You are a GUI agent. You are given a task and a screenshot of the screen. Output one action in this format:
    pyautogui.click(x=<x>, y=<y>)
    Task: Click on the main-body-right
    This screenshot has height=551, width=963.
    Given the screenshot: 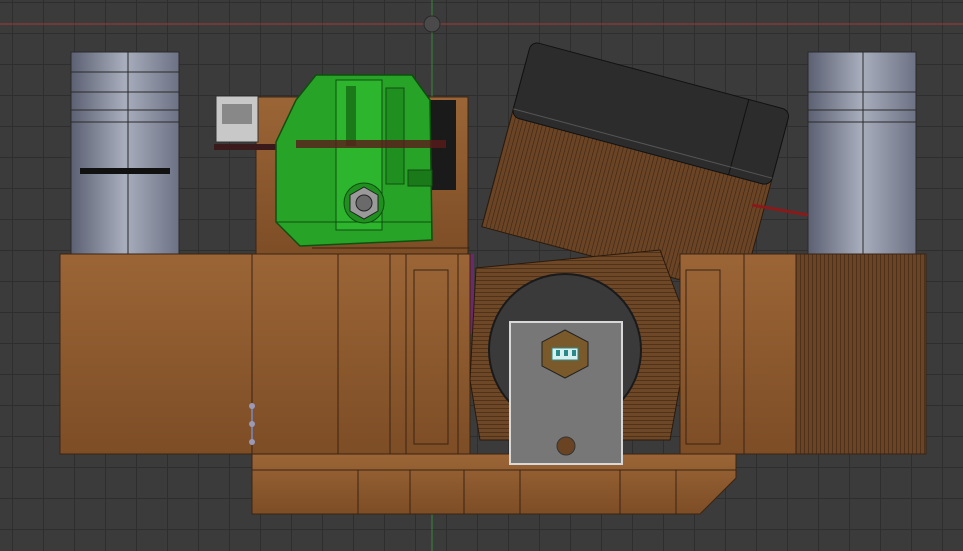 What is the action you would take?
    pyautogui.click(x=803, y=354)
    